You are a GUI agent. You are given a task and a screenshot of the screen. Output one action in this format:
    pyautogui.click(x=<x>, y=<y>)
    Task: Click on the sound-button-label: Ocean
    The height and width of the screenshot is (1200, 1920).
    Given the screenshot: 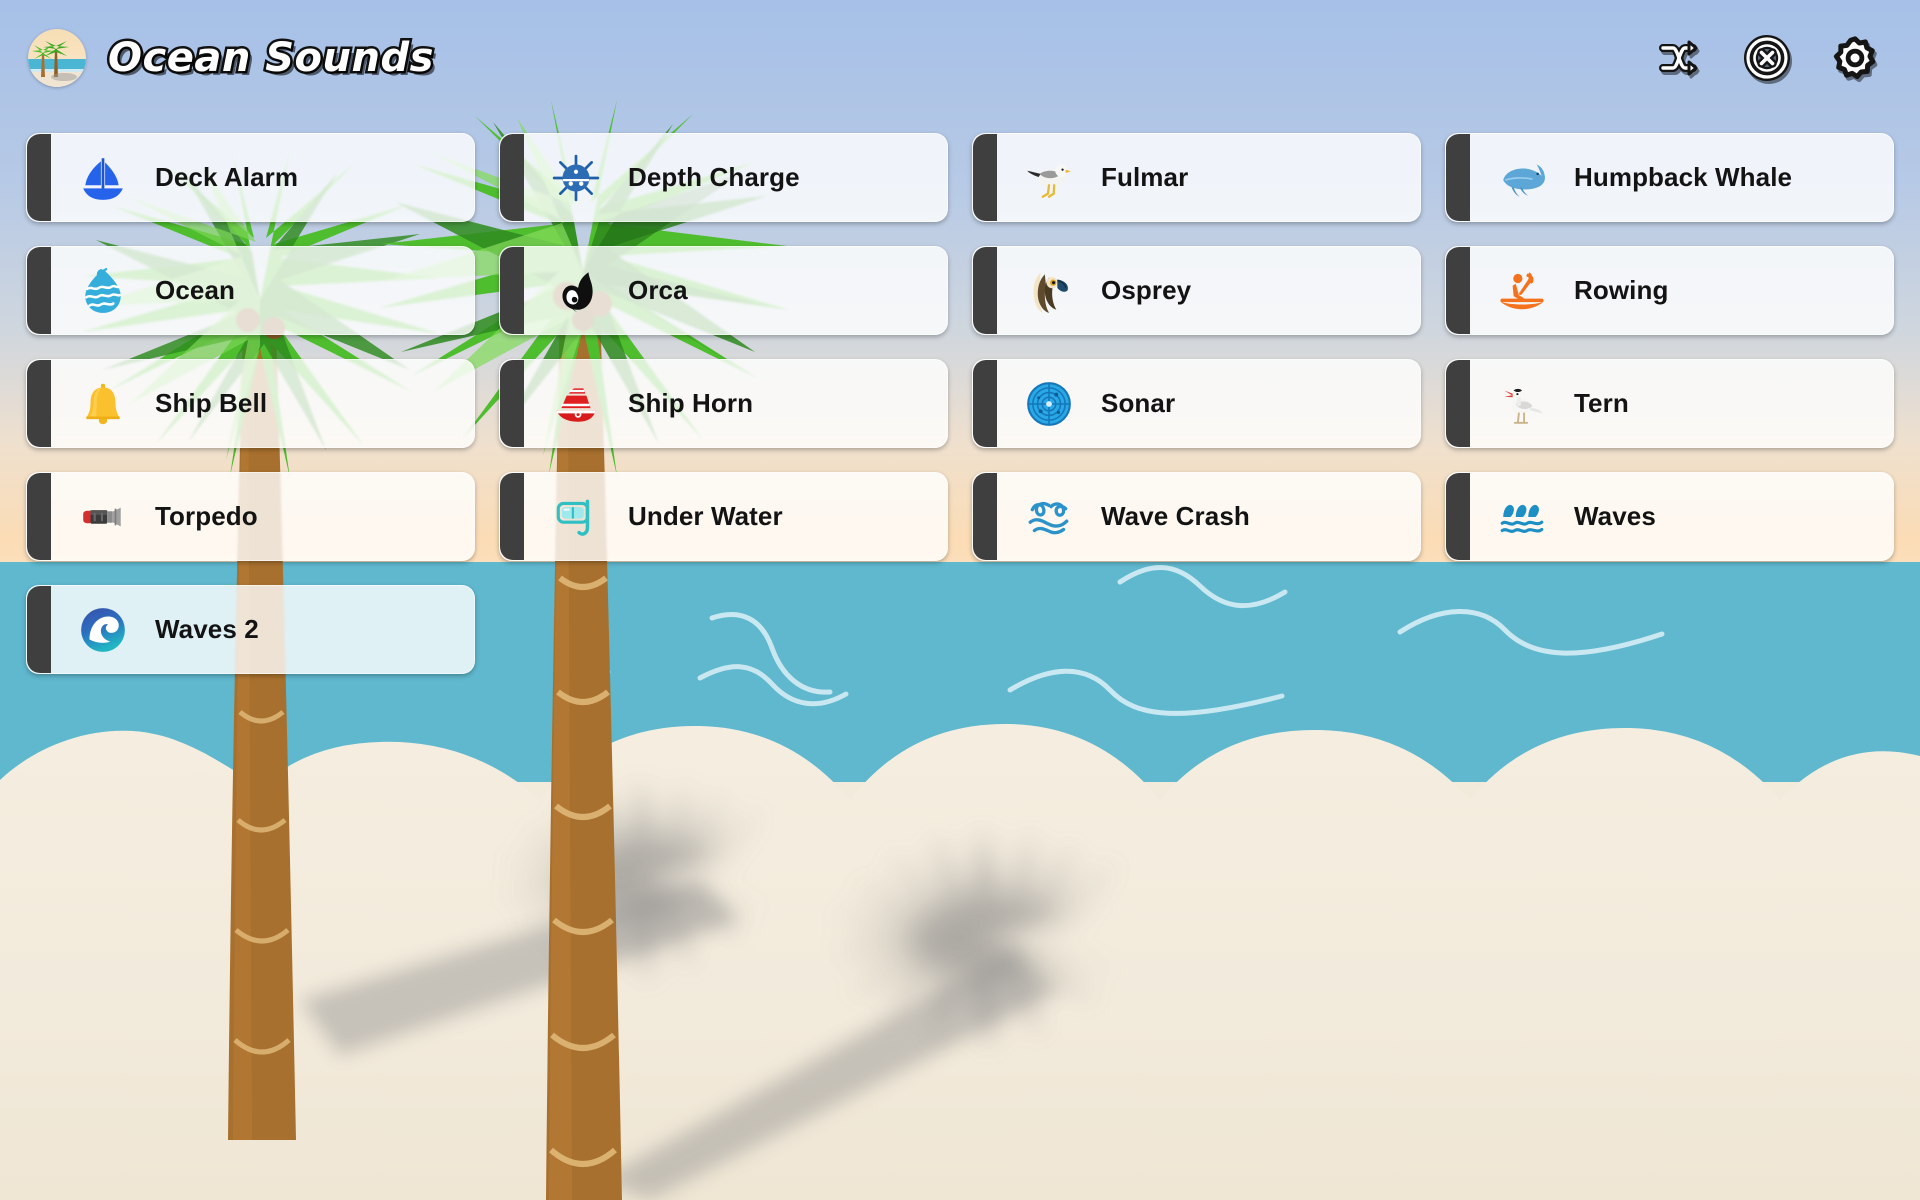 What is the action you would take?
    pyautogui.click(x=195, y=290)
    